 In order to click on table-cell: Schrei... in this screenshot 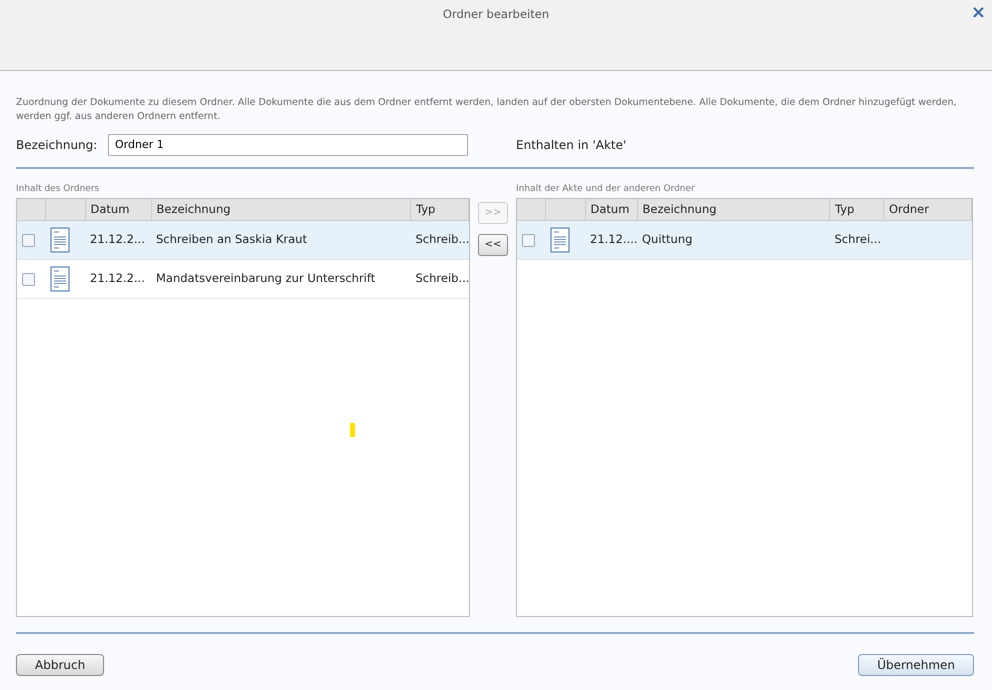, I will do `click(858, 239)`.